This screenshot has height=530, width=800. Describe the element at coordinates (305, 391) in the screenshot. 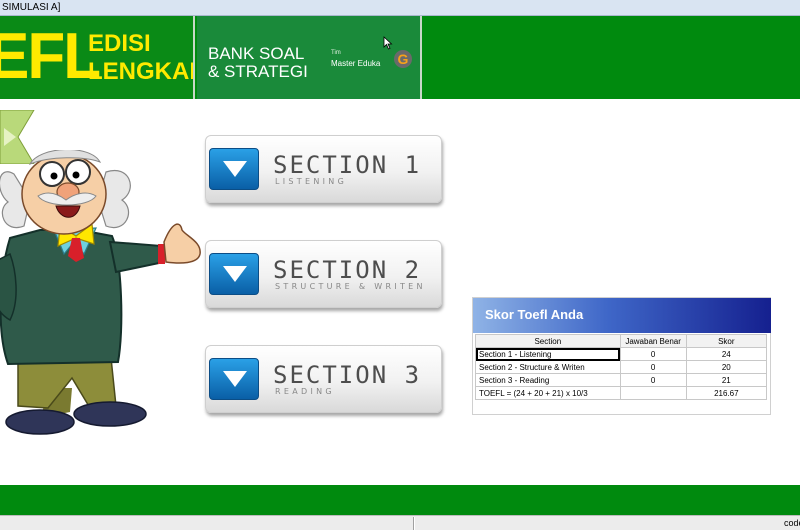

I see `section-3-subtitle: READING` at that location.